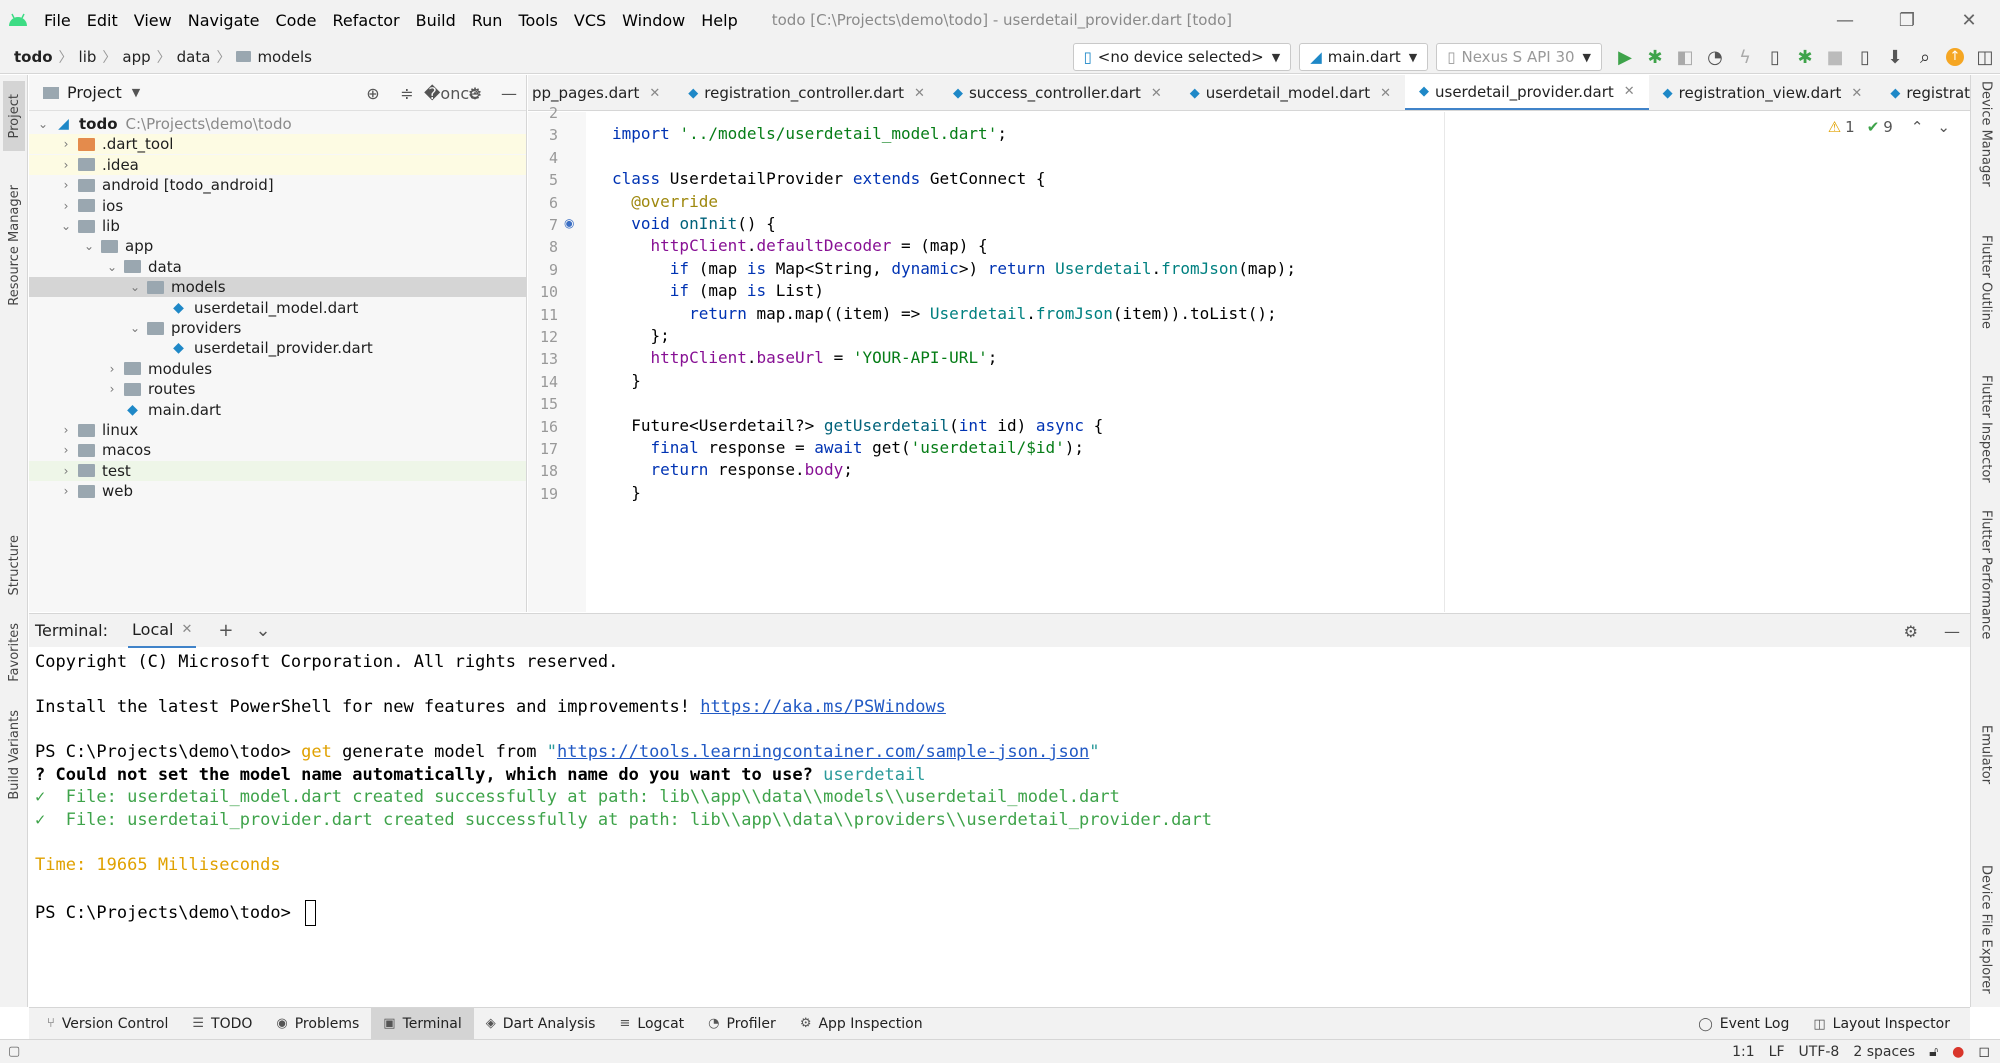 The image size is (2000, 1063). Describe the element at coordinates (1775, 57) in the screenshot. I see `apply-changes-icon: ▯` at that location.